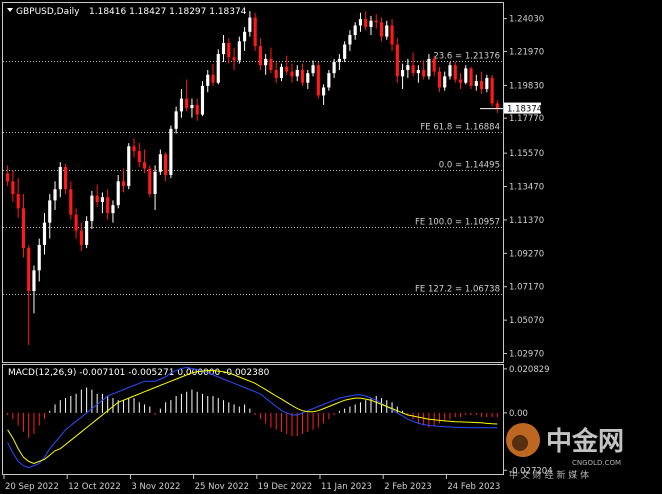 The width and height of the screenshot is (662, 494). I want to click on watermark-subtitle: 中 文 财 经 新 媒 体, so click(549, 475).